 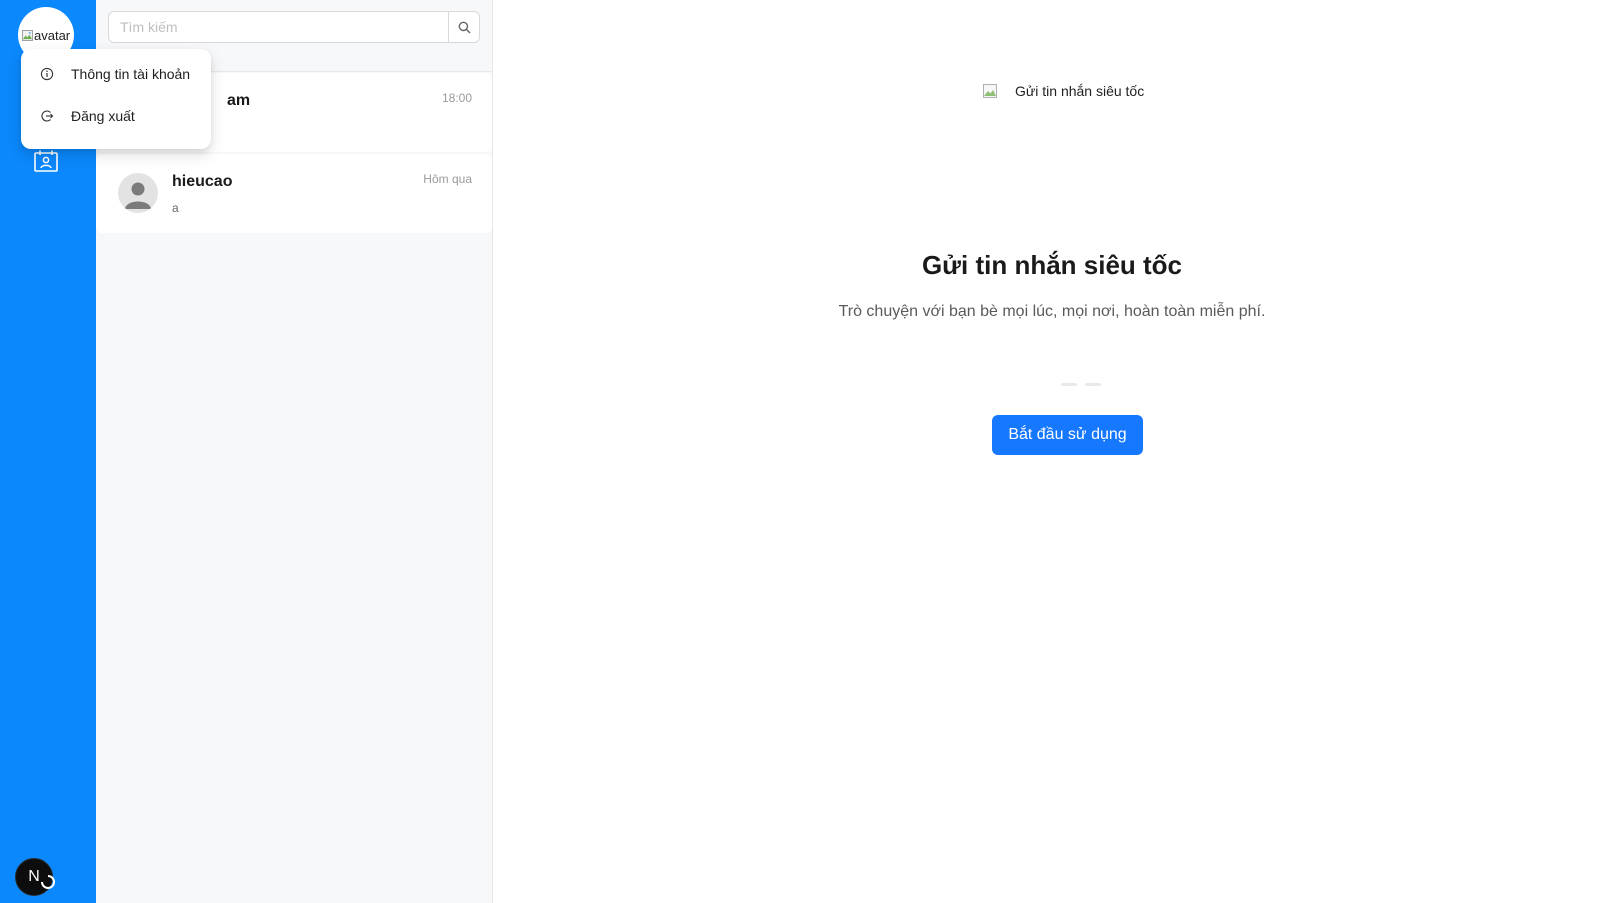 I want to click on menu-item-logout: Đăng xuất, so click(x=116, y=116).